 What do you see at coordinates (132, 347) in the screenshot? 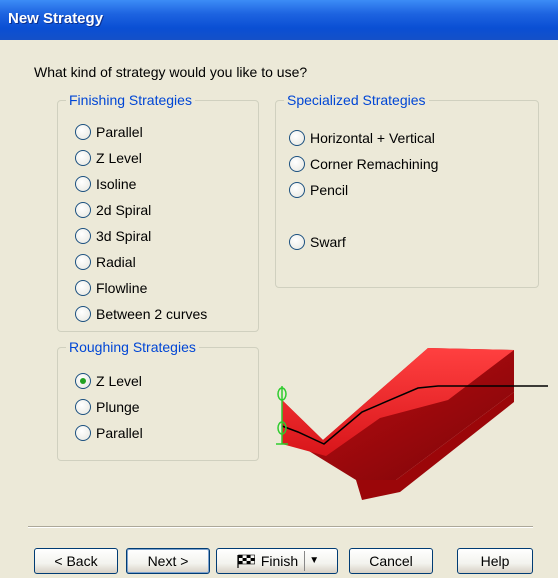
I see `roughing-strategies-legend: Roughing Strategies` at bounding box center [132, 347].